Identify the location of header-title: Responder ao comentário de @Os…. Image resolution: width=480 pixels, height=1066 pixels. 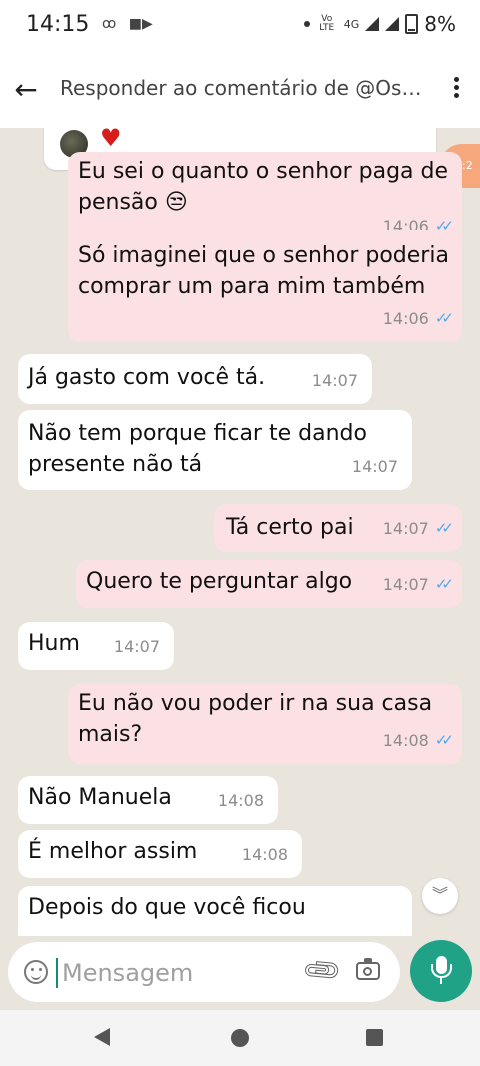
(240, 88).